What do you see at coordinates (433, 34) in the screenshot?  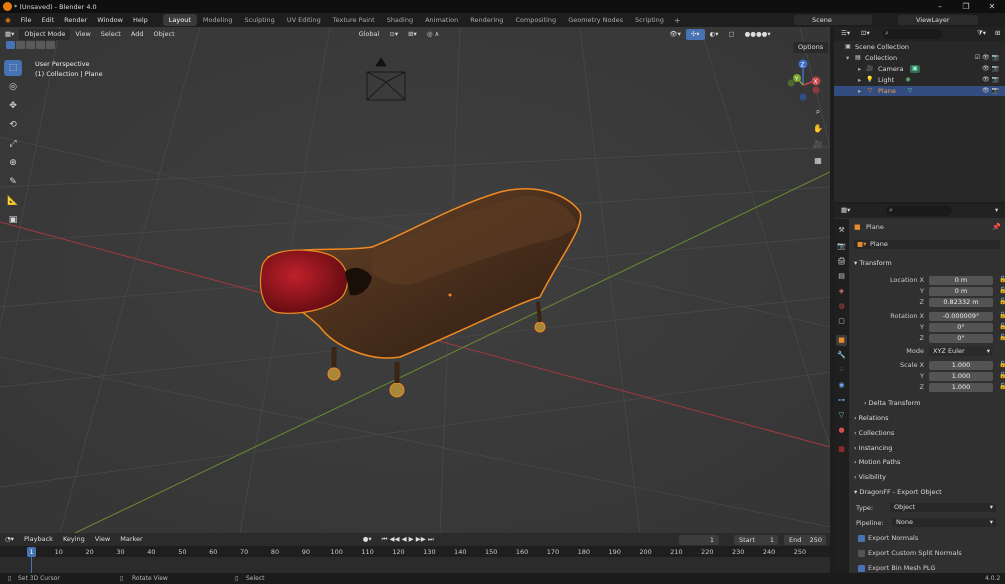 I see `proportional-edit-icon: ◎ ∧` at bounding box center [433, 34].